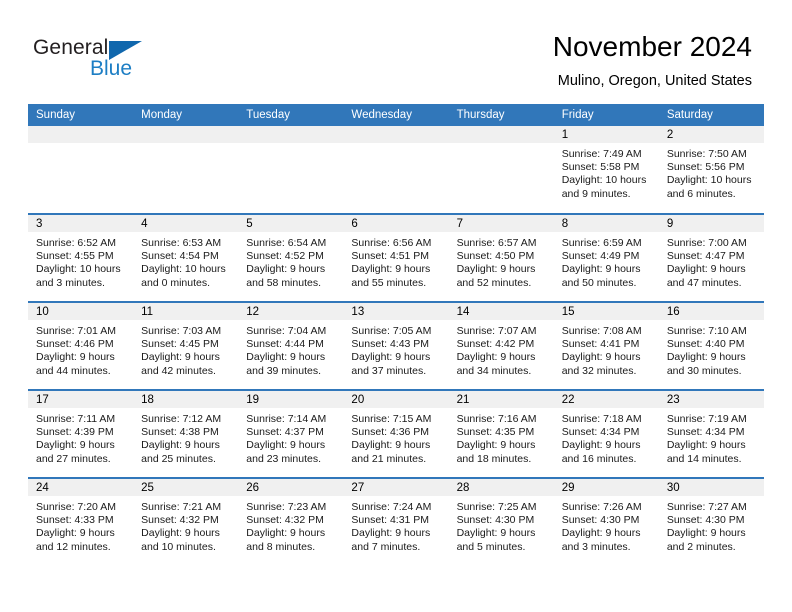 Image resolution: width=792 pixels, height=612 pixels. I want to click on day-number: 1, so click(606, 134).